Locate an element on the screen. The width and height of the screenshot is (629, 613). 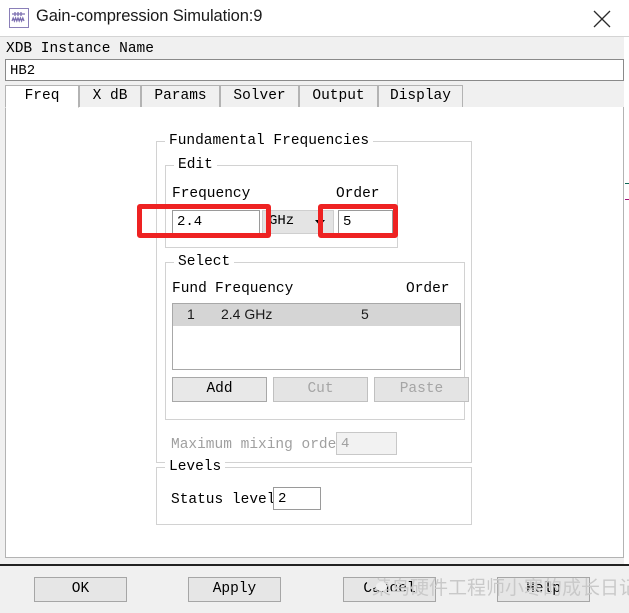
column-header-frequency: Frequency is located at coordinates (254, 289).